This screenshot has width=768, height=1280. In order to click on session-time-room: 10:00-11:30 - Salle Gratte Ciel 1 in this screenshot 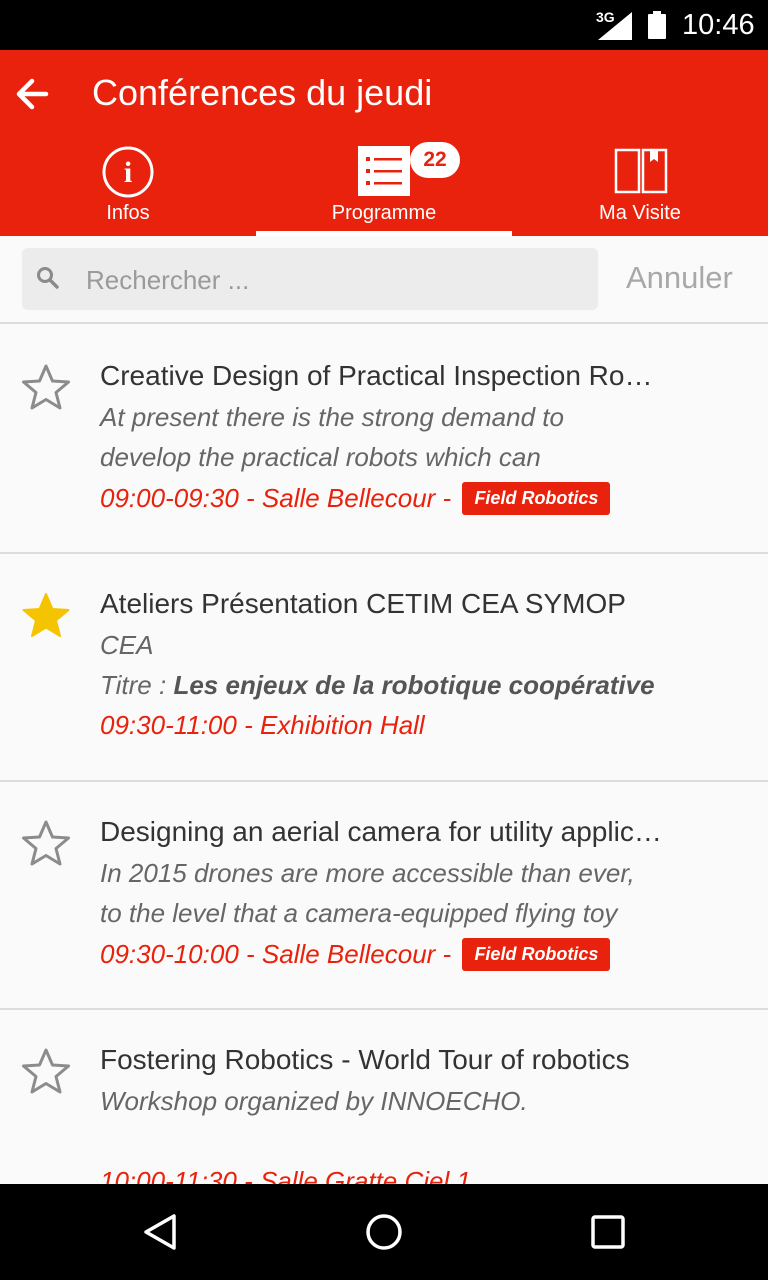, I will do `click(285, 1175)`.